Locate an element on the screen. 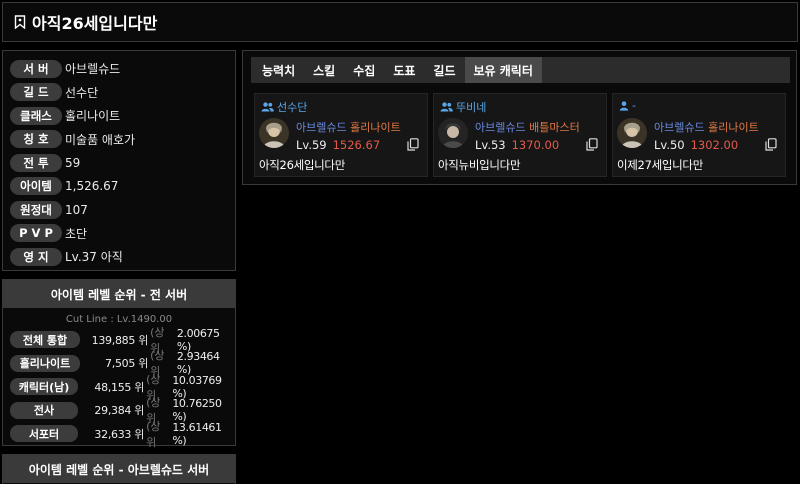 The height and width of the screenshot is (484, 800). card-guild: 뚜비네 is located at coordinates (463, 107).